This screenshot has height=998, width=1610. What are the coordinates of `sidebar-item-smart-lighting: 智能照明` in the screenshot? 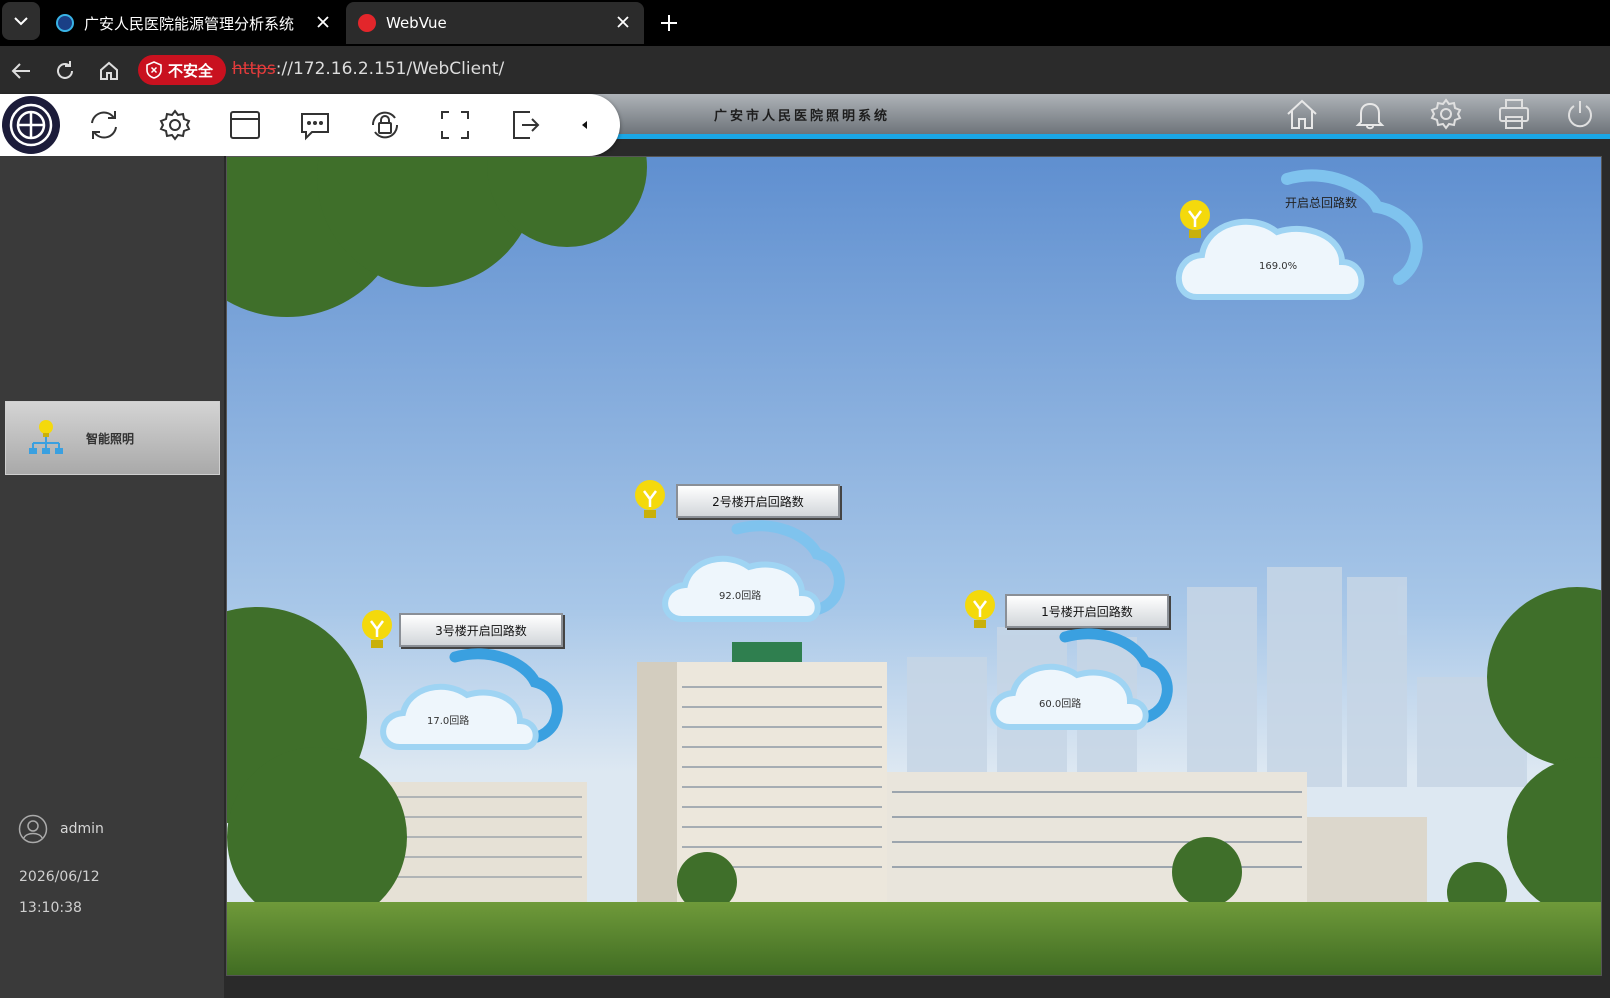 It's located at (112, 438).